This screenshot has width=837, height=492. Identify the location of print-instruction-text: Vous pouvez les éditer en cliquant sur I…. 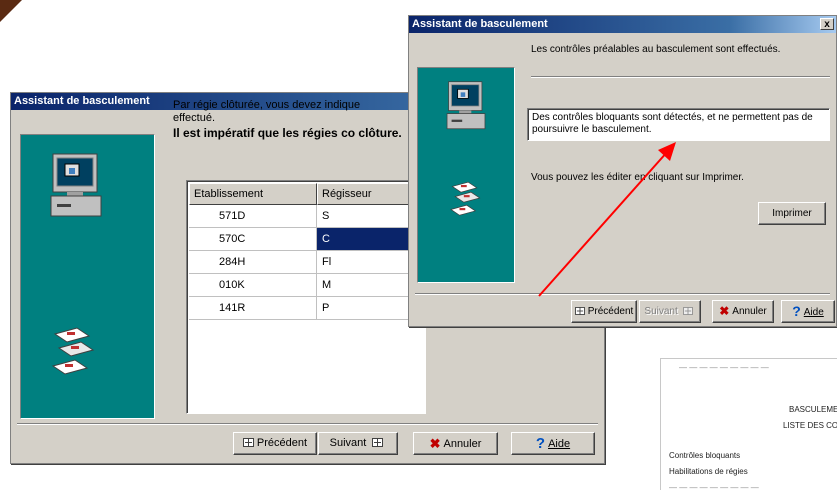
(637, 177).